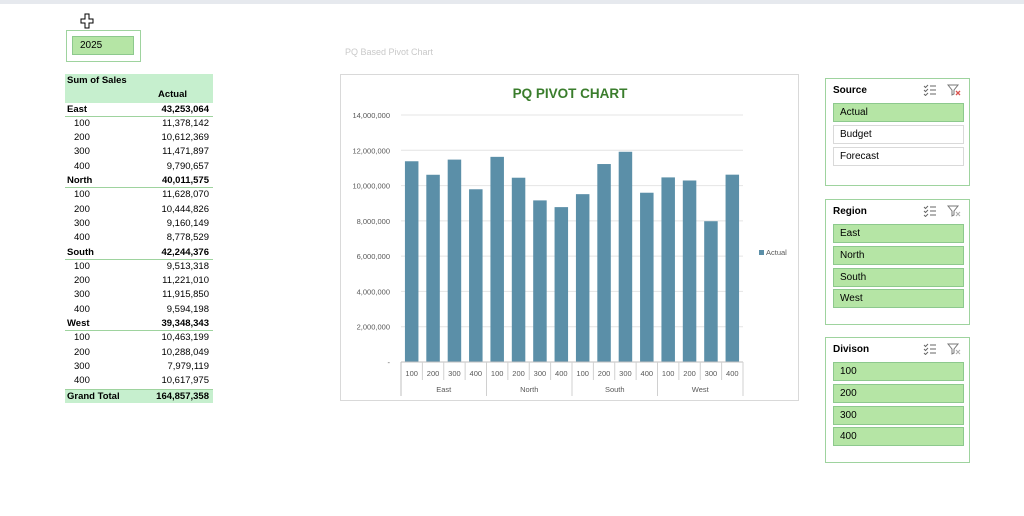 The width and height of the screenshot is (1024, 516). Describe the element at coordinates (139, 395) in the screenshot. I see `grand-total-row: Grand Total 164,857,358` at that location.